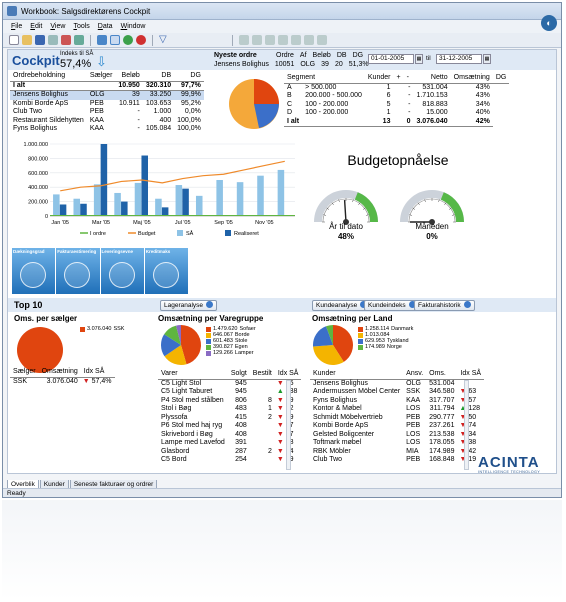  What do you see at coordinates (396, 105) in the screenshot?
I see `table-row: C 100 - 200.000 5 - 818.883 34%` at bounding box center [396, 105].